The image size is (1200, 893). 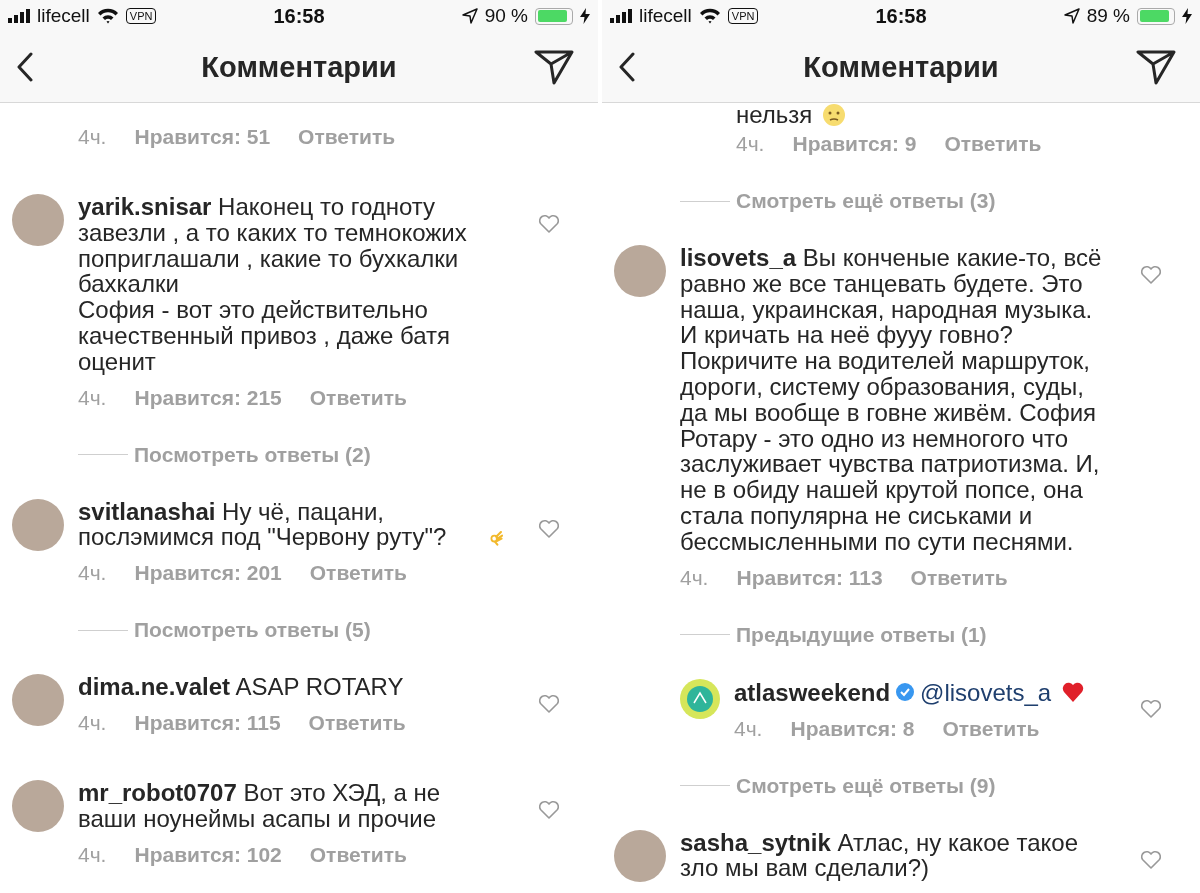 I want to click on view-replies-link: Посмотреть ответы (2), so click(x=252, y=454).